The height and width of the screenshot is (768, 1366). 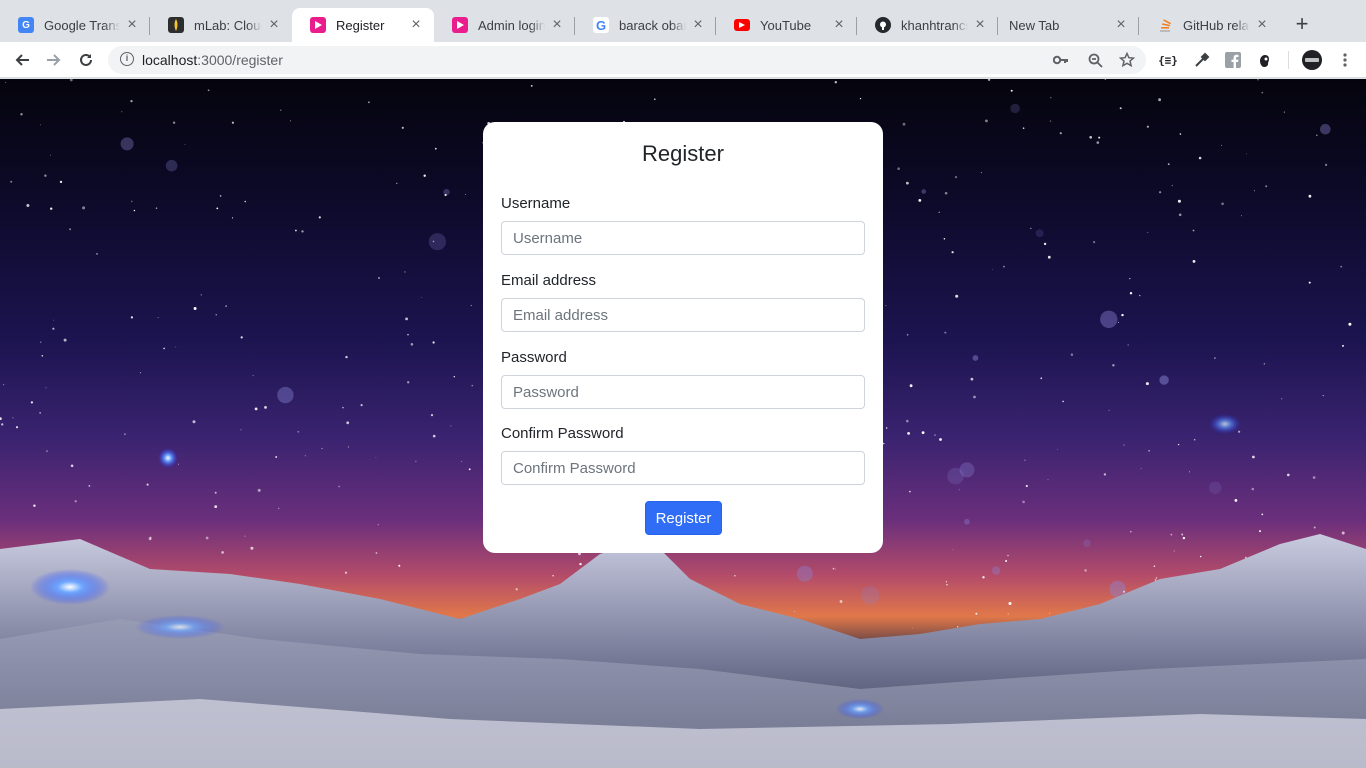 What do you see at coordinates (170, 60) in the screenshot?
I see `url-host: localhost` at bounding box center [170, 60].